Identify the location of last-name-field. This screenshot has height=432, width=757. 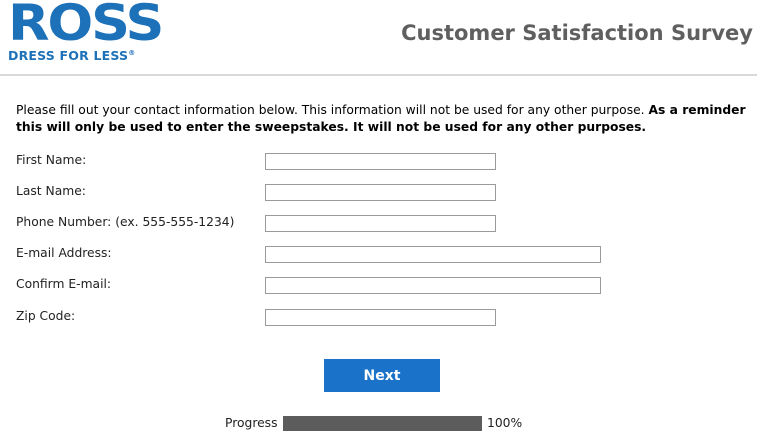
(380, 192).